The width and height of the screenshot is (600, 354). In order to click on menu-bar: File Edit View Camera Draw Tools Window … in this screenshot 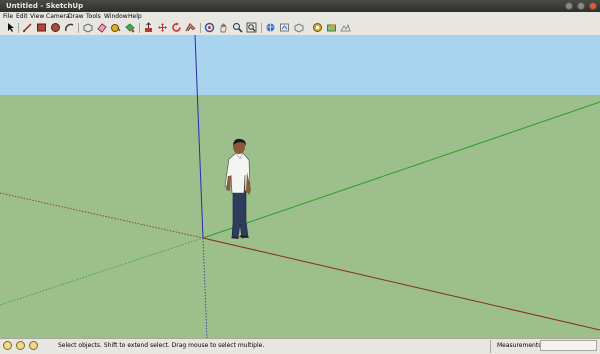, I will do `click(300, 16)`.